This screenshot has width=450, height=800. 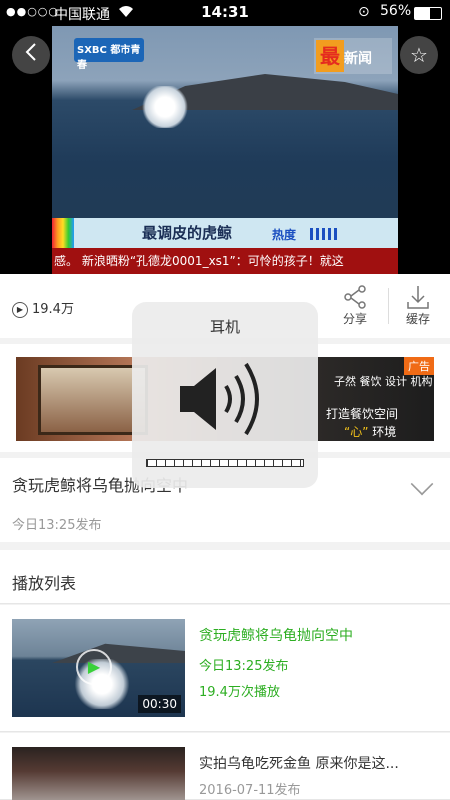 I want to click on star-icon: ☆, so click(x=419, y=55).